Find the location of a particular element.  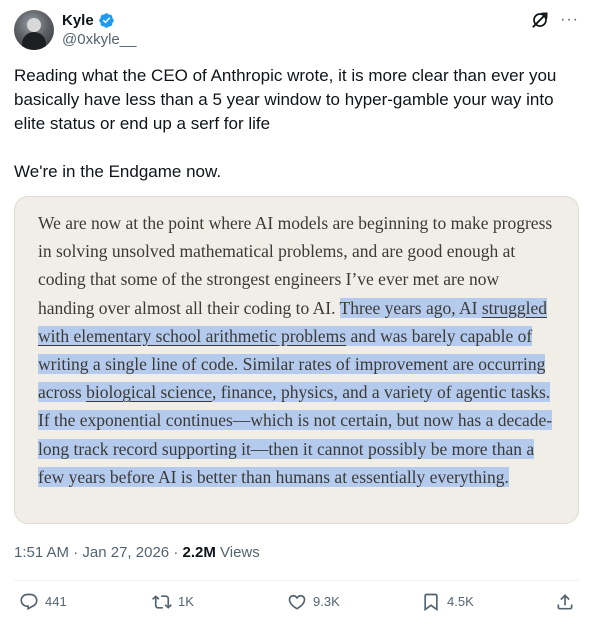

views-label: Views is located at coordinates (240, 552).